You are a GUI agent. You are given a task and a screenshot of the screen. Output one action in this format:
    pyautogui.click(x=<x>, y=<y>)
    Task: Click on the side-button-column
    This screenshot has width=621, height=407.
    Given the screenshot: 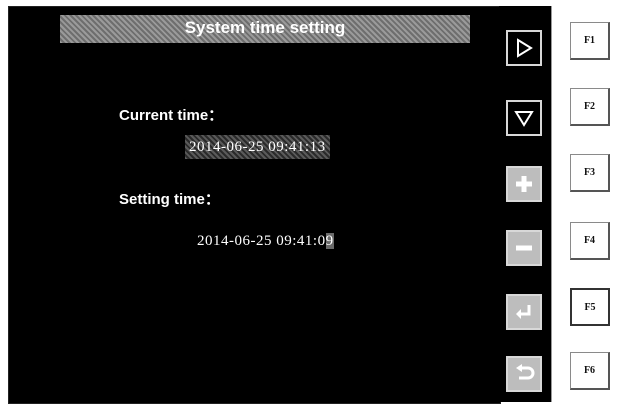 What is the action you would take?
    pyautogui.click(x=525, y=204)
    